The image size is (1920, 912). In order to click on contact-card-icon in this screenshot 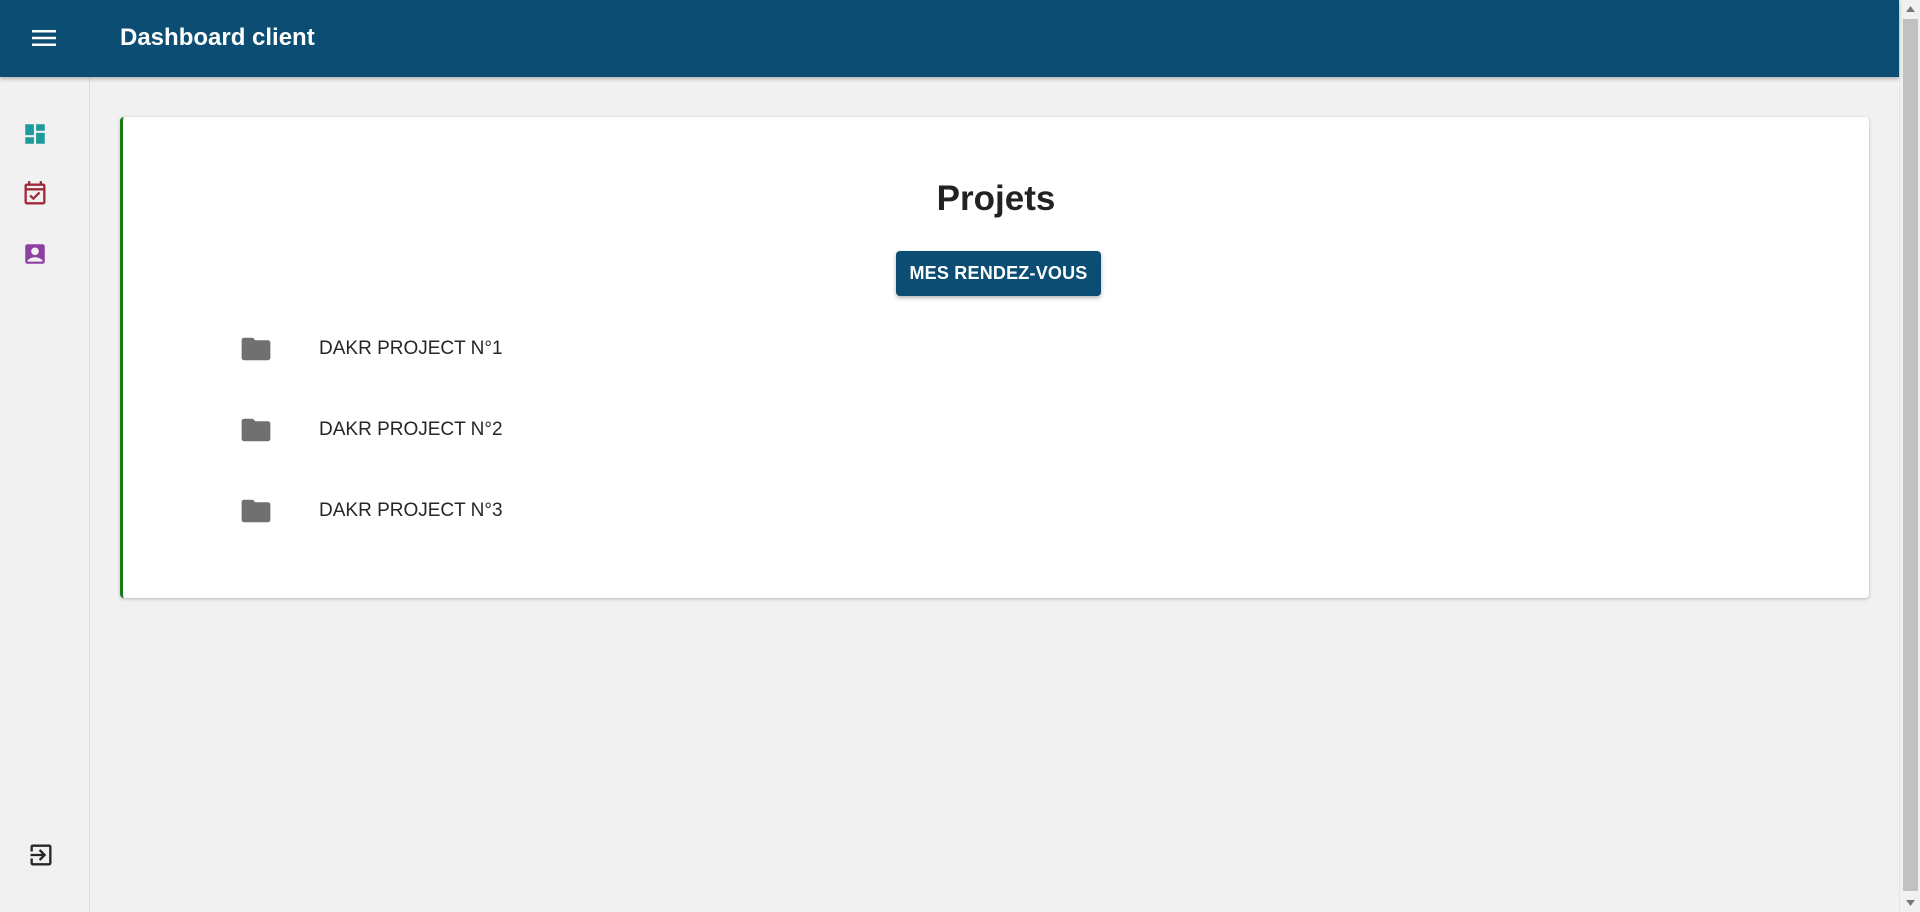, I will do `click(35, 254)`.